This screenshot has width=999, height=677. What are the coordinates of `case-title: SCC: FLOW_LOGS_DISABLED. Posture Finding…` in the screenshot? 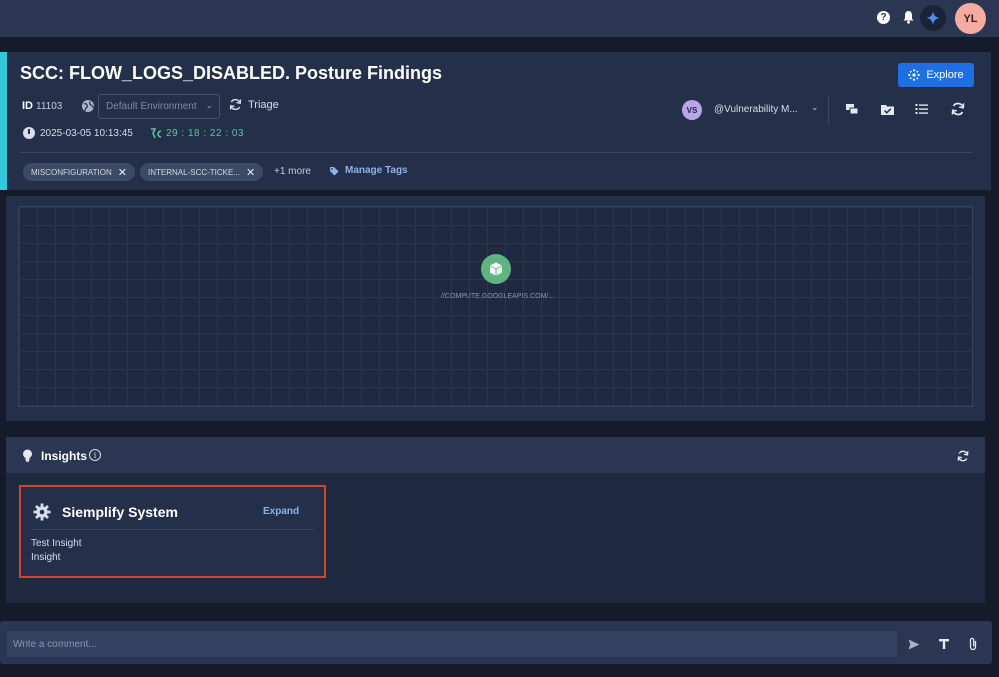 It's located at (231, 73).